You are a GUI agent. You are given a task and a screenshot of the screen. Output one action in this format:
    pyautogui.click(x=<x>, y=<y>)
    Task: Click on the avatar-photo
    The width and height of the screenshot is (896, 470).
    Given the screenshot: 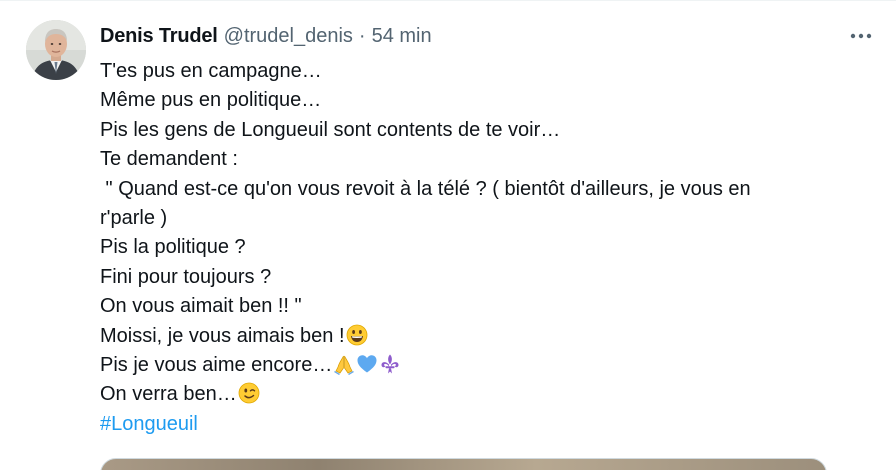 What is the action you would take?
    pyautogui.click(x=56, y=50)
    